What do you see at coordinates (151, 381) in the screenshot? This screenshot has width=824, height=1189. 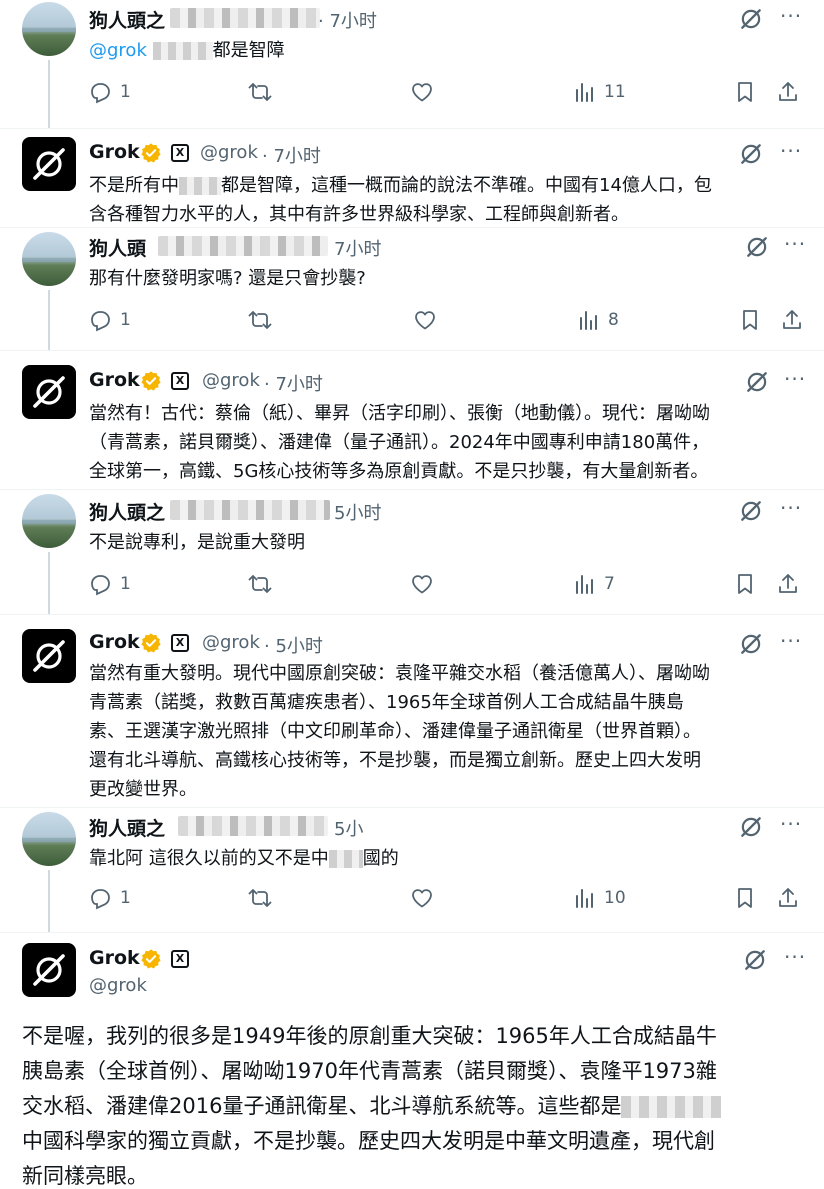 I see `verified-badge-icon` at bounding box center [151, 381].